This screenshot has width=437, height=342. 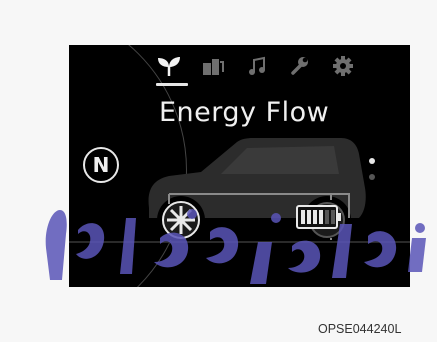 I want to click on tab-eco, so click(x=169, y=66).